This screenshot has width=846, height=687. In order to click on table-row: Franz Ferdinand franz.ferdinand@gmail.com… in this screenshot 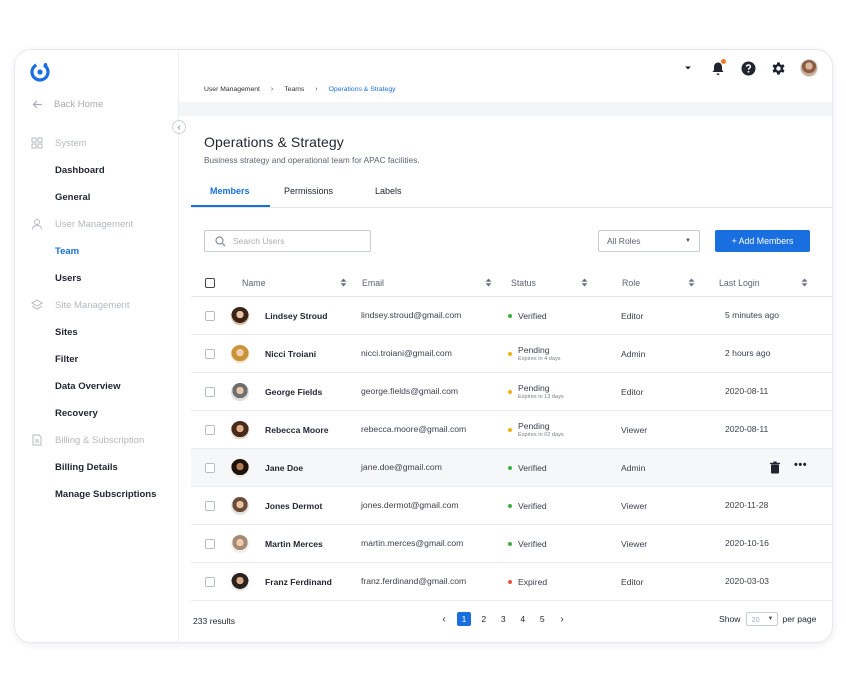, I will do `click(511, 582)`.